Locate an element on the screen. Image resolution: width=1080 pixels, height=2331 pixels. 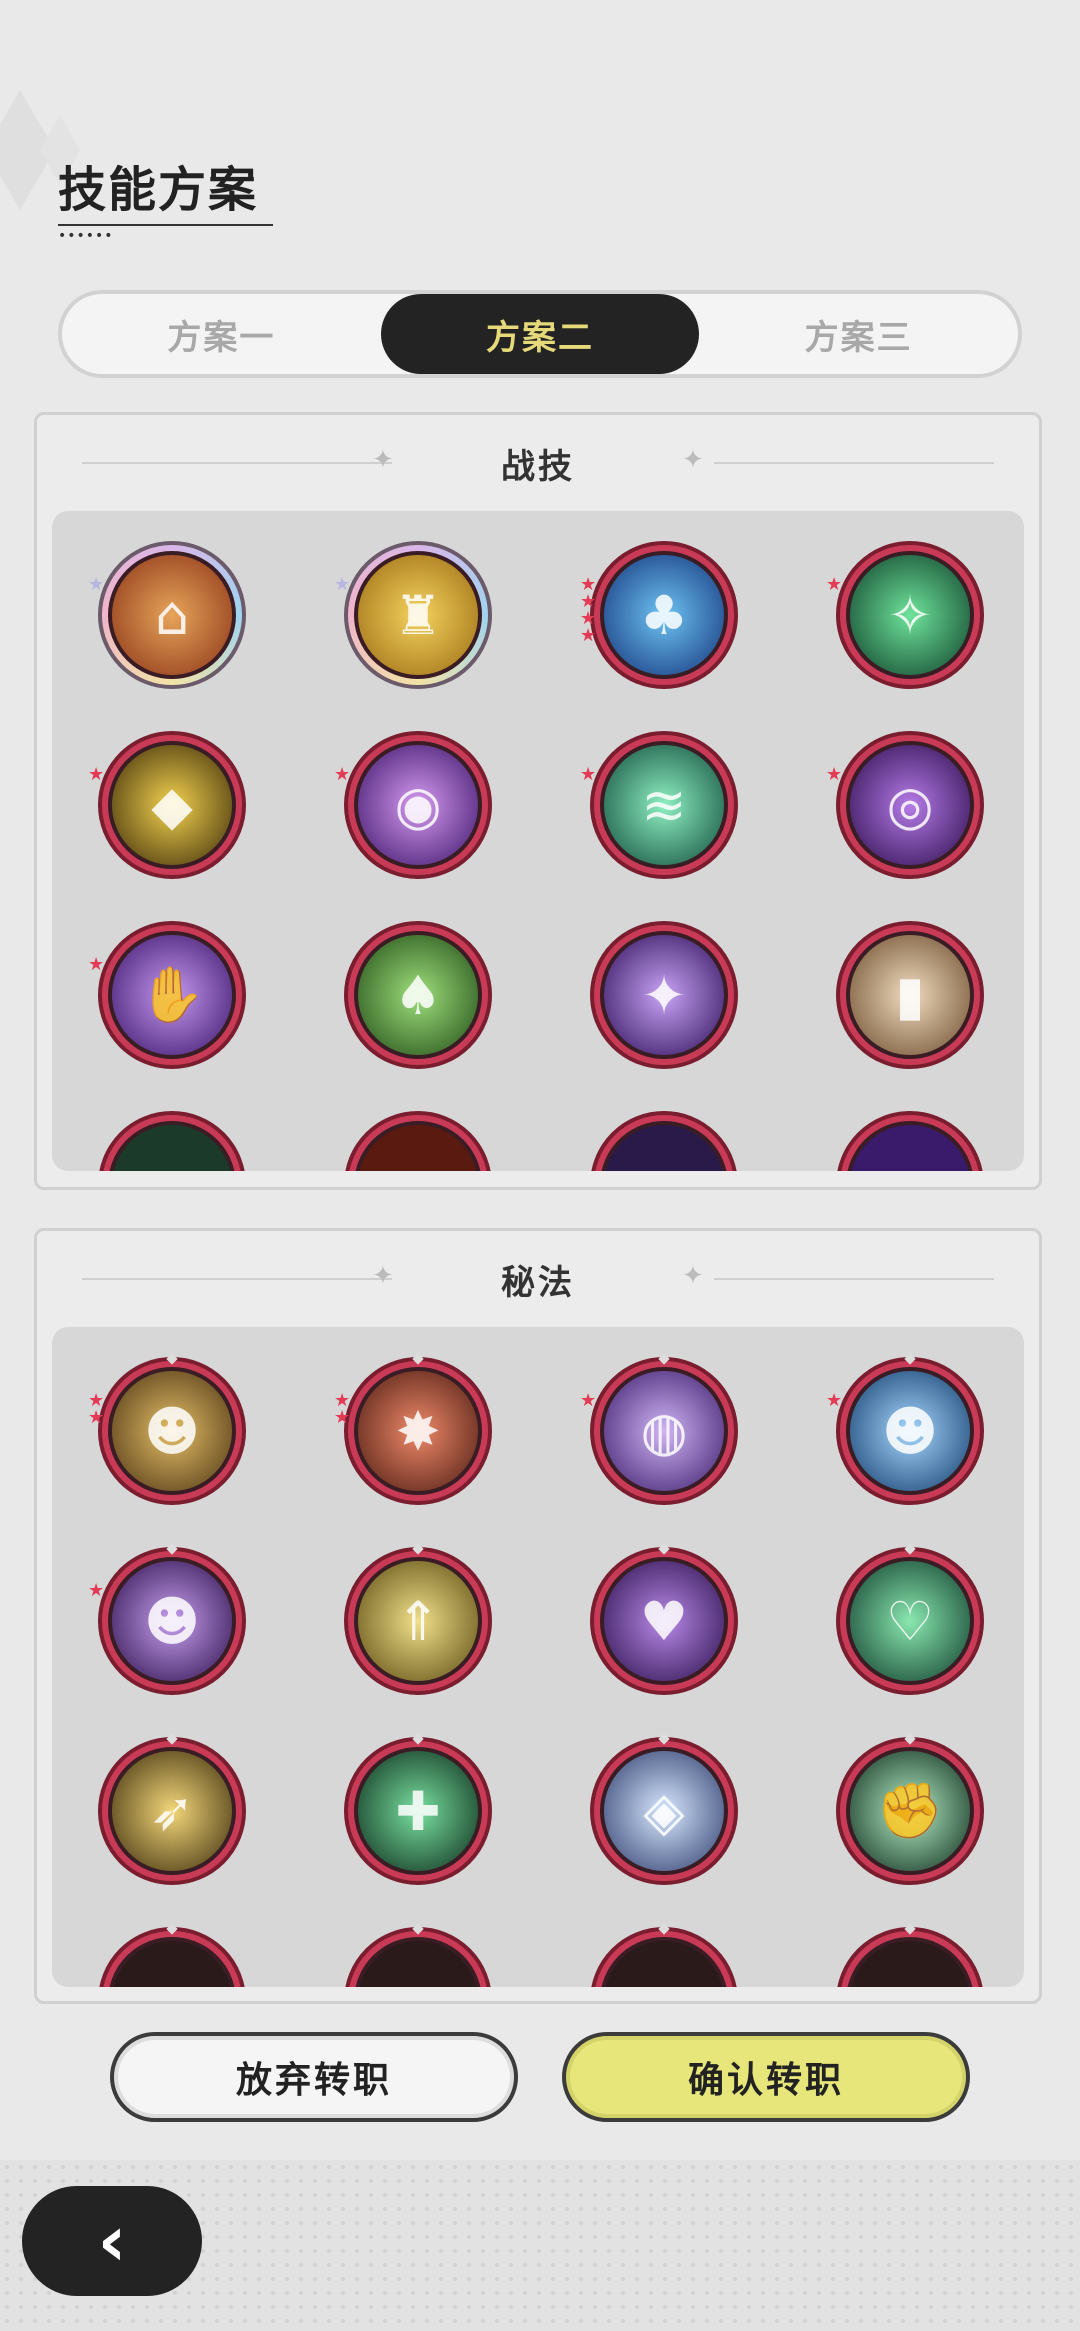
back-button: ‹ is located at coordinates (112, 2241).